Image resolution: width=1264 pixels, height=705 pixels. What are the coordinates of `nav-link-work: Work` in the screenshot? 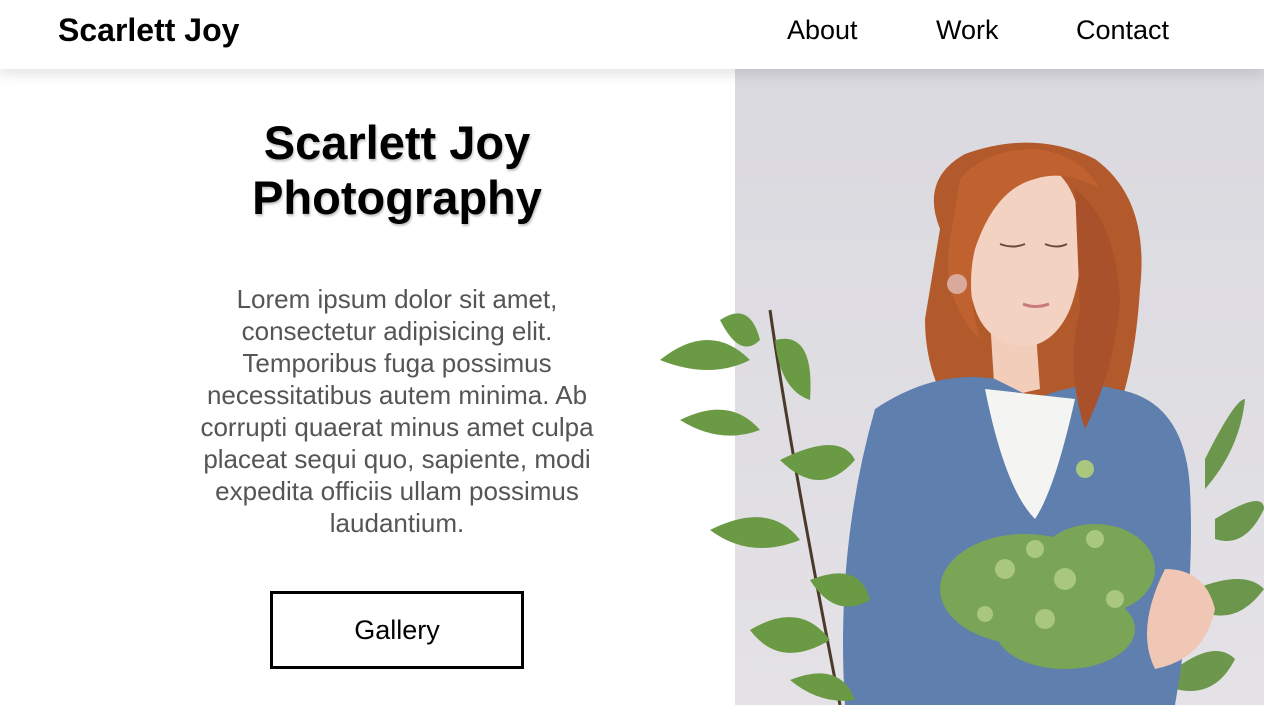 It's located at (967, 30).